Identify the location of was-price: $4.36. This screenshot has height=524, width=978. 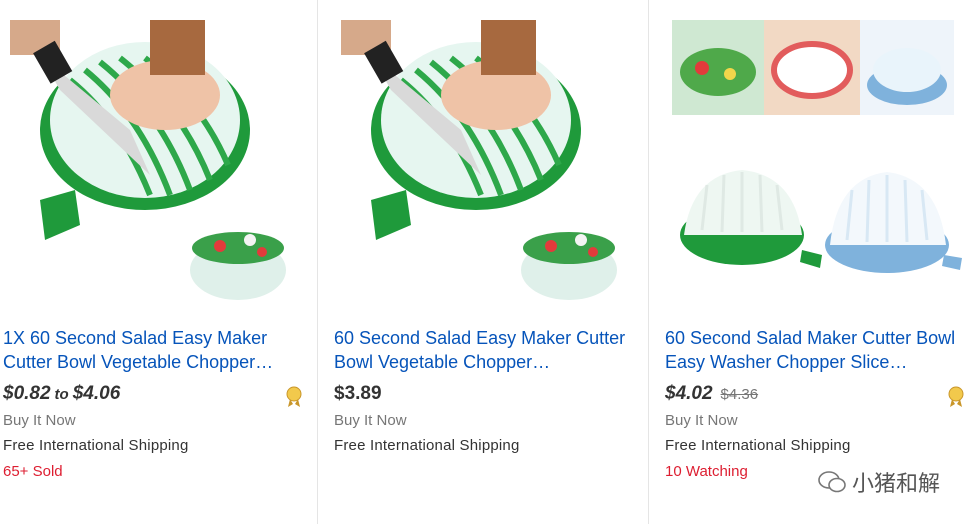
(739, 394).